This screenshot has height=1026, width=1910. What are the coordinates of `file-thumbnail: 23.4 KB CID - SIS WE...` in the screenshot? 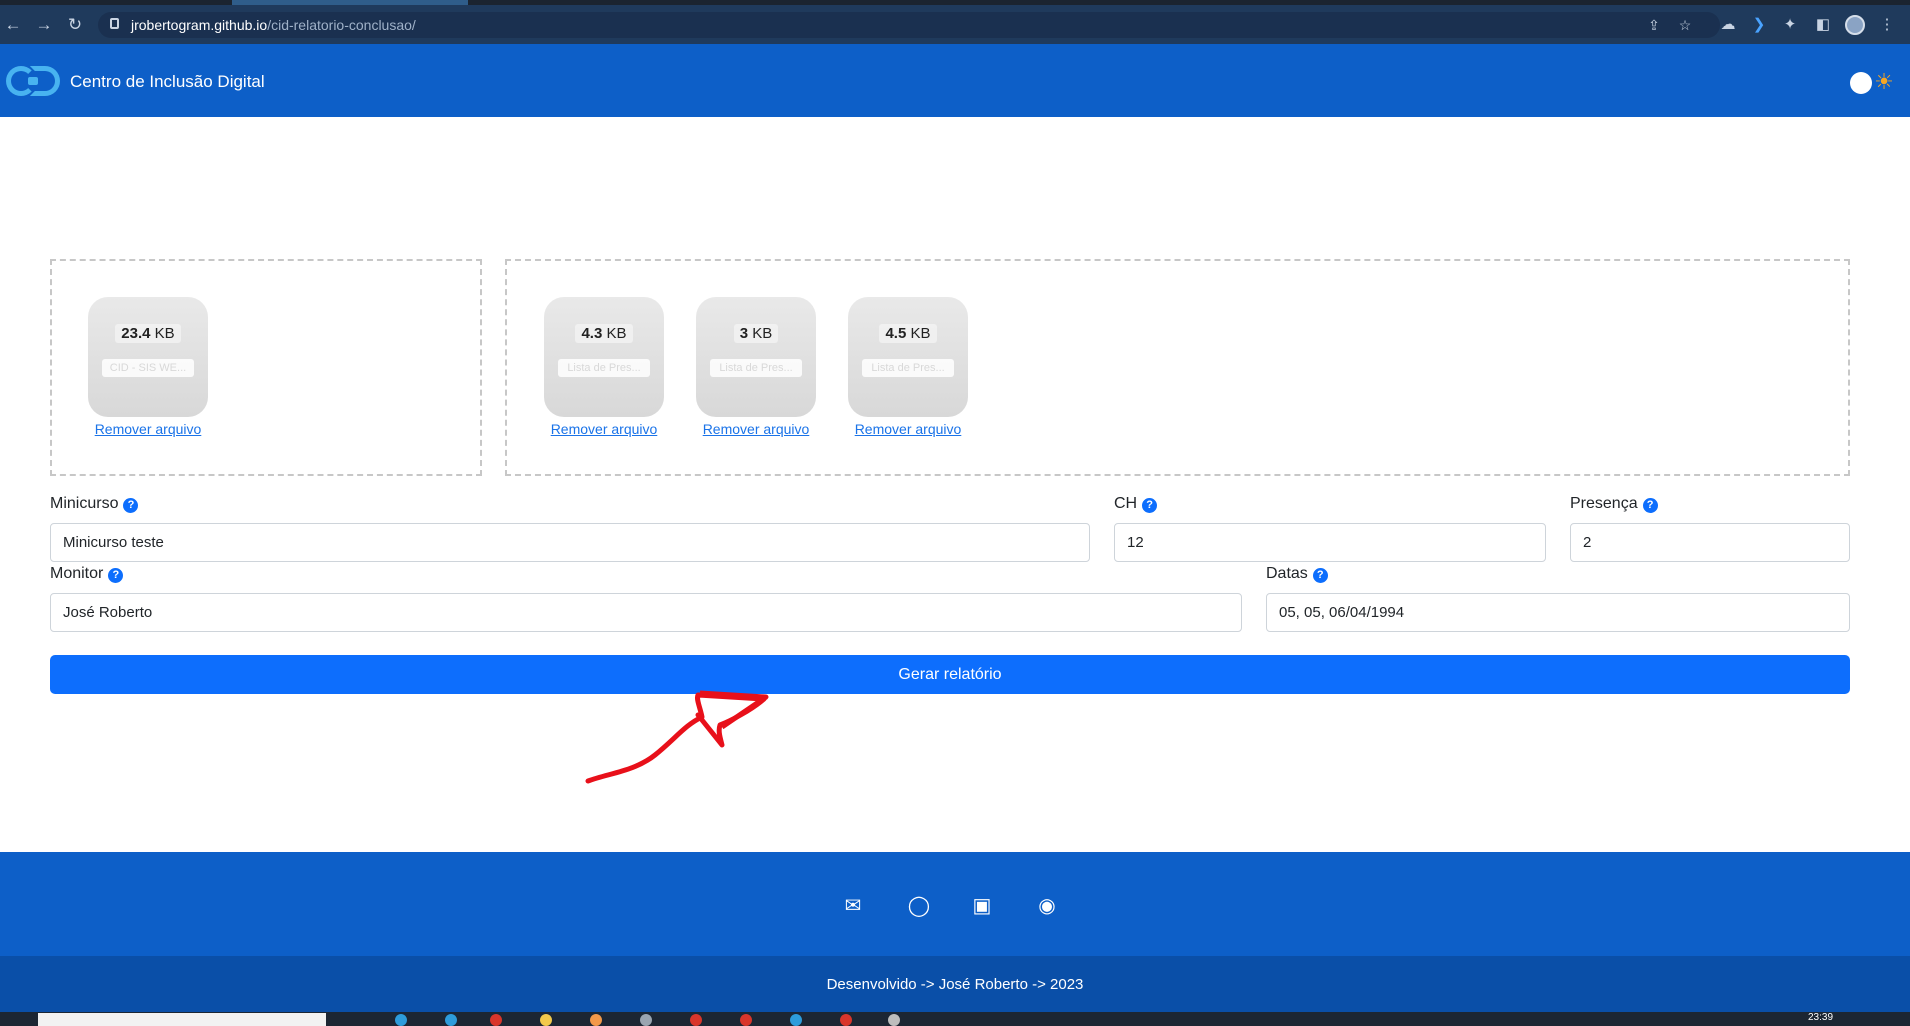 It's located at (148, 357).